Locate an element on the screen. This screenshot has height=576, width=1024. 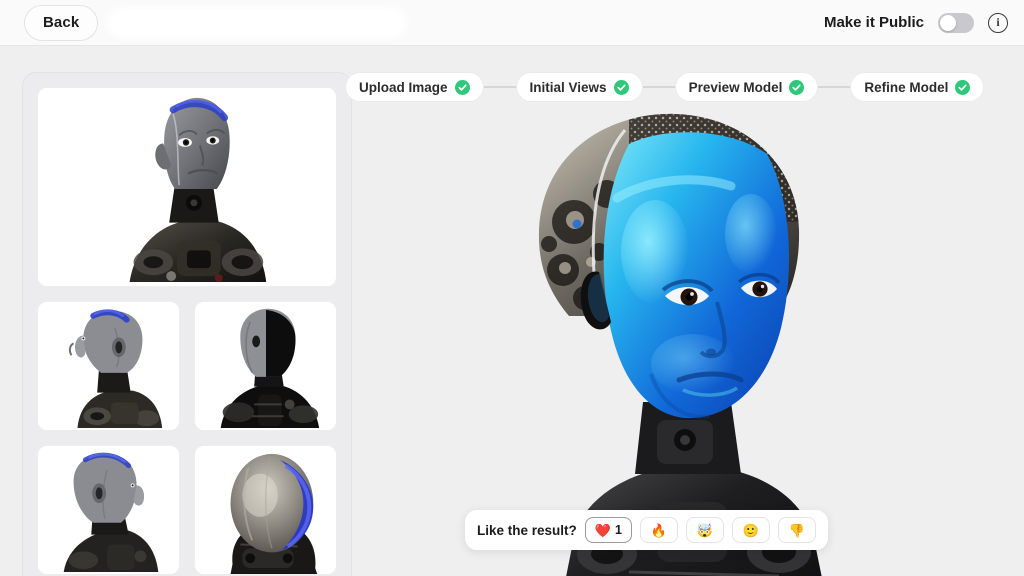
step-refine-model: Refine Model is located at coordinates (917, 87).